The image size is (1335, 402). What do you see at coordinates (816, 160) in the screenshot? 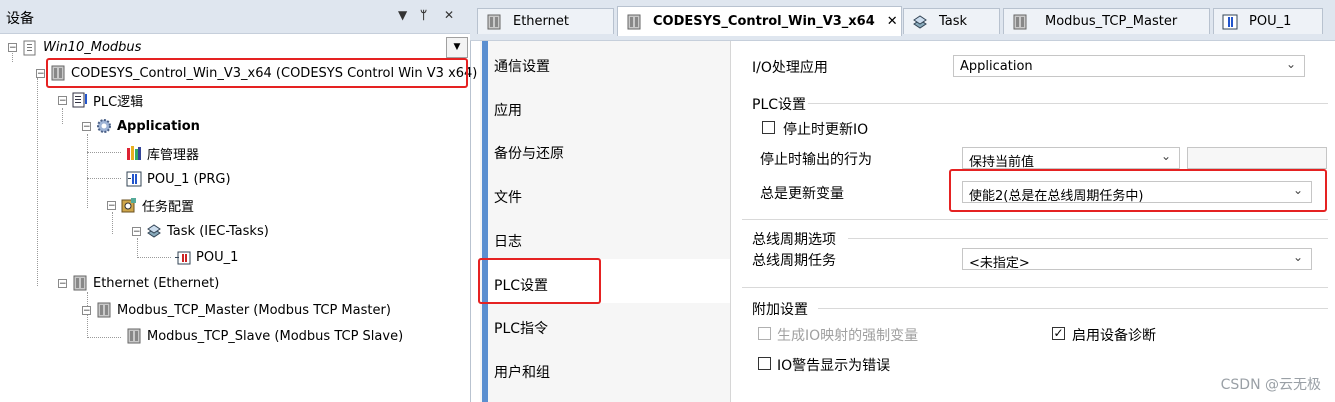
I see `output-behavior-label: 停止时输出的行为` at bounding box center [816, 160].